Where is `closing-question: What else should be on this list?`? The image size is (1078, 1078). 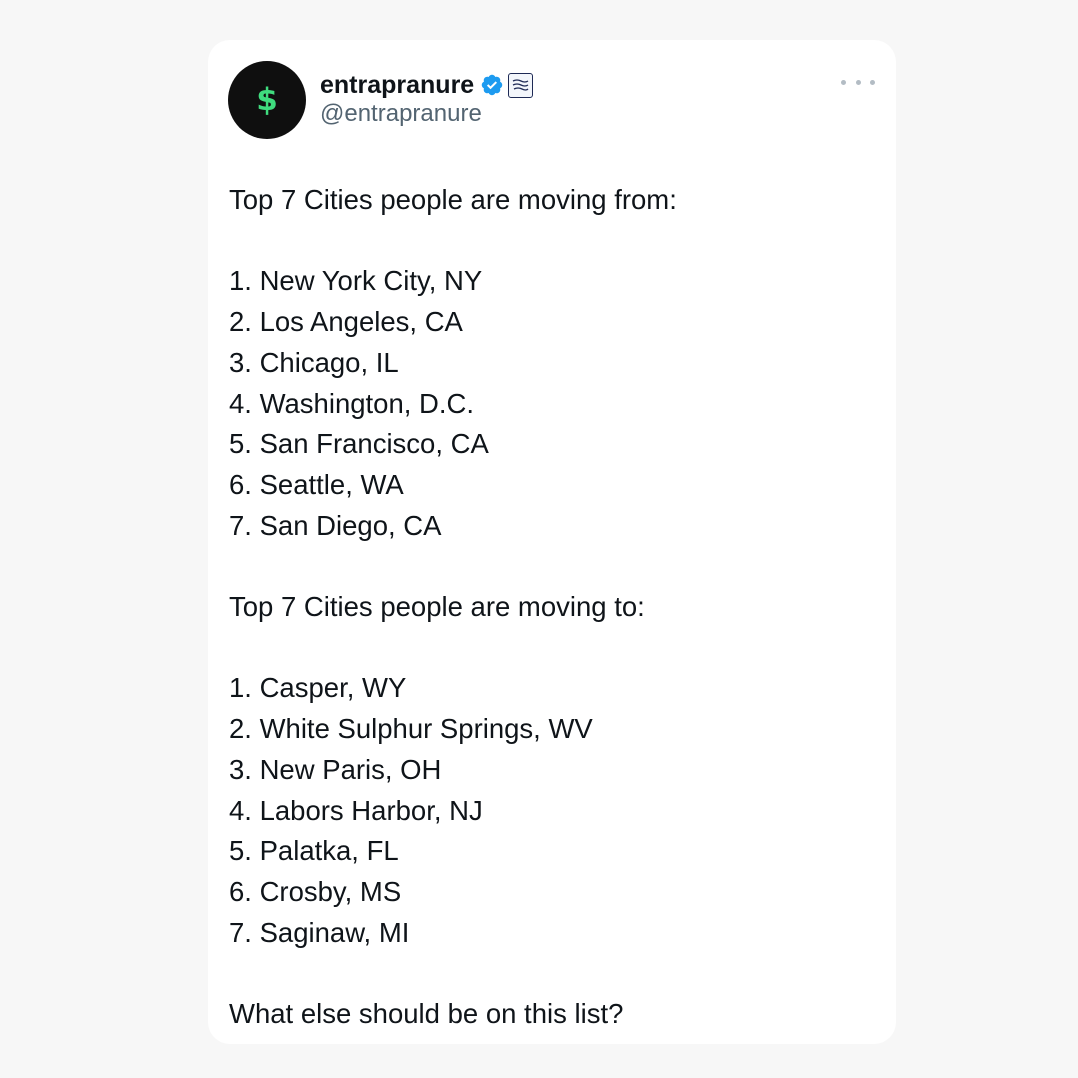
closing-question: What else should be on this list? is located at coordinates (426, 1013).